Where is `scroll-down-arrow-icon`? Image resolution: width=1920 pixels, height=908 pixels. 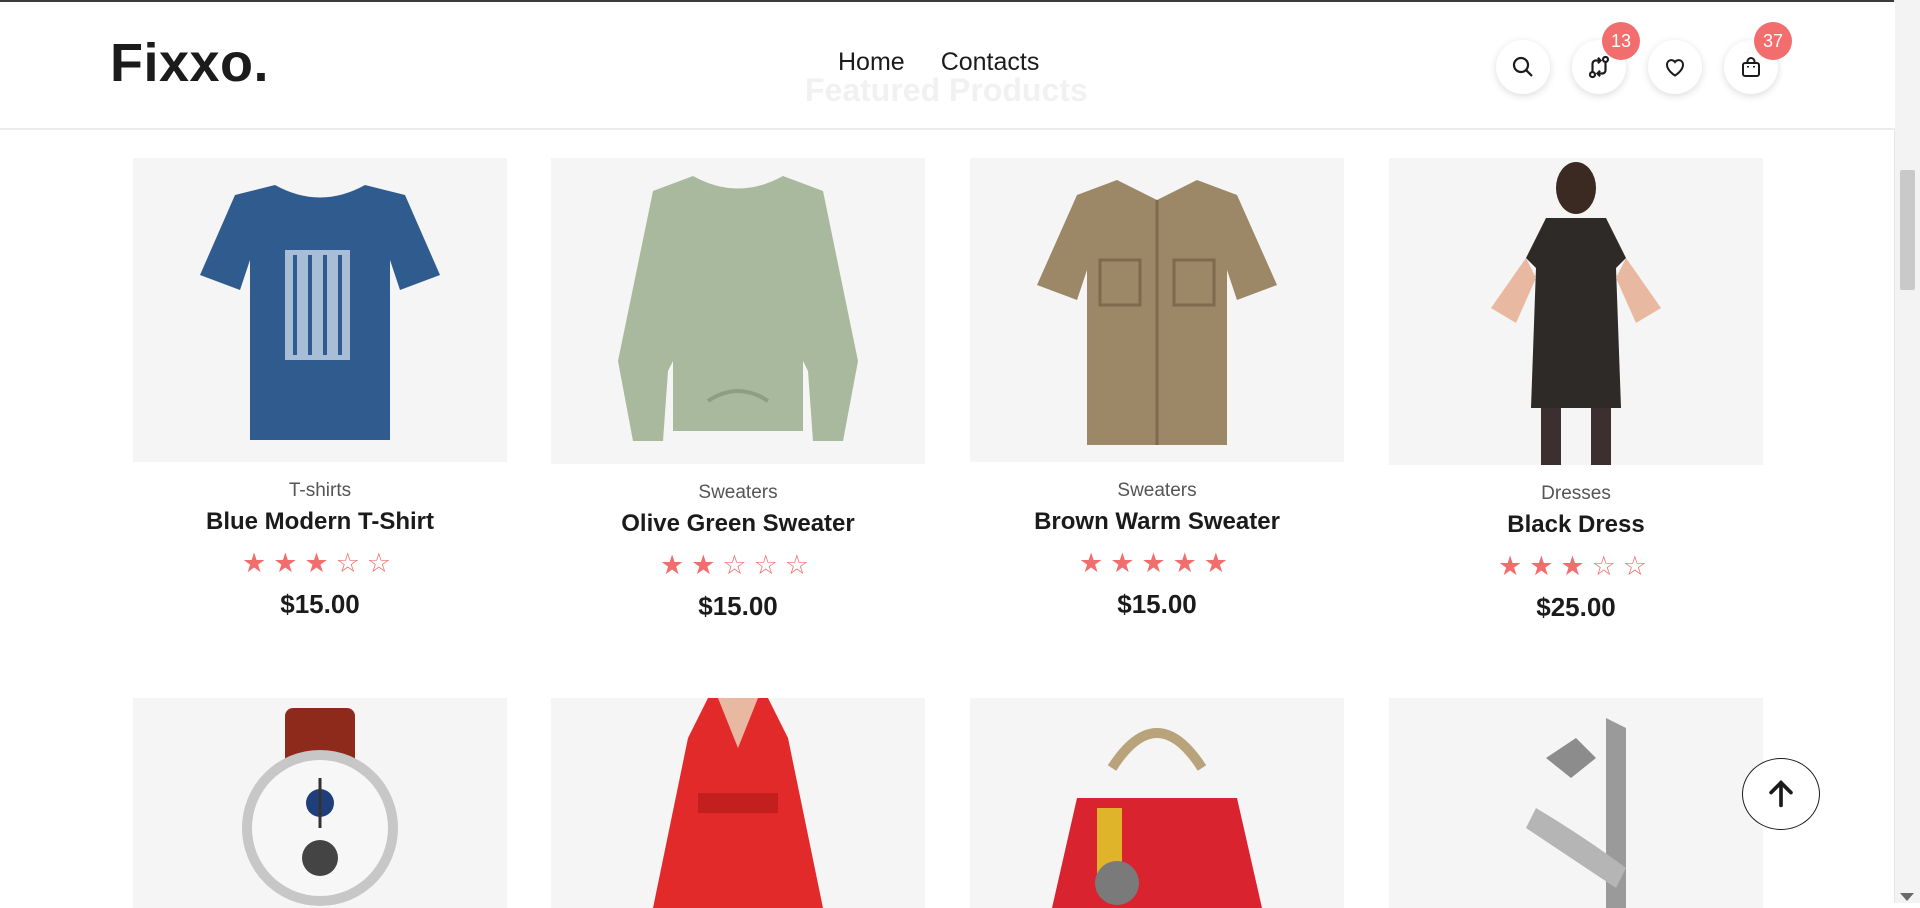
scroll-down-arrow-icon is located at coordinates (1907, 897).